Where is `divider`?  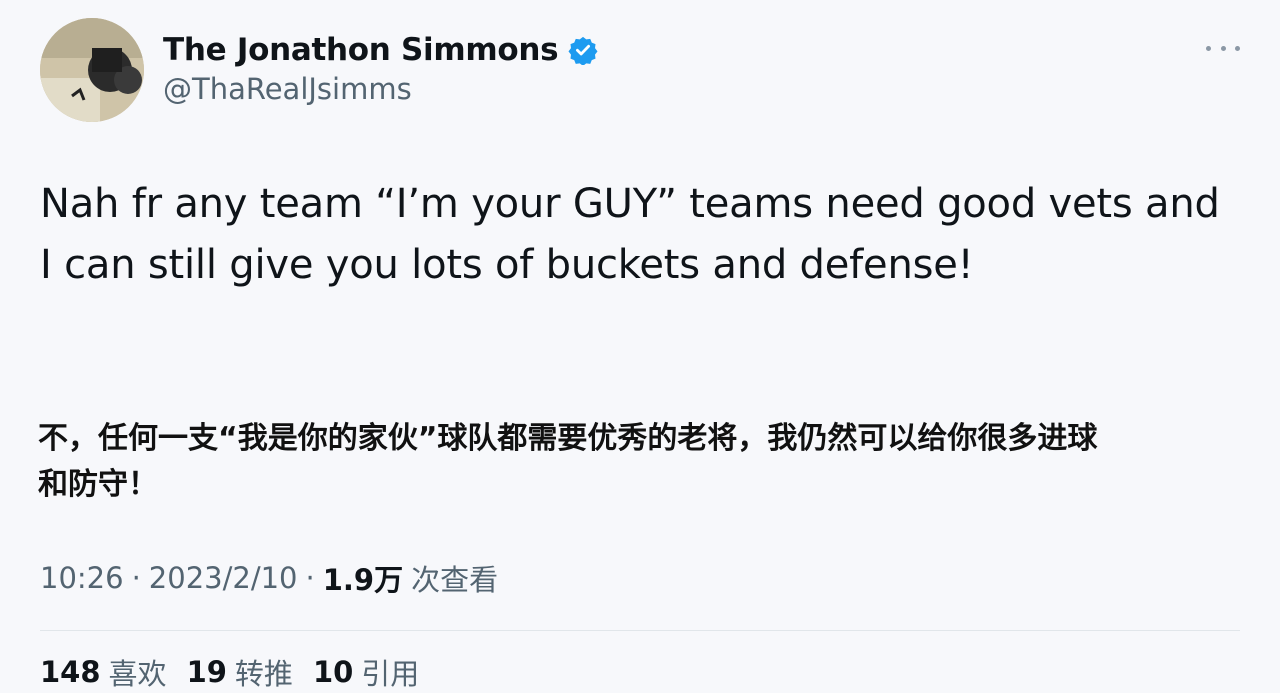 divider is located at coordinates (640, 630).